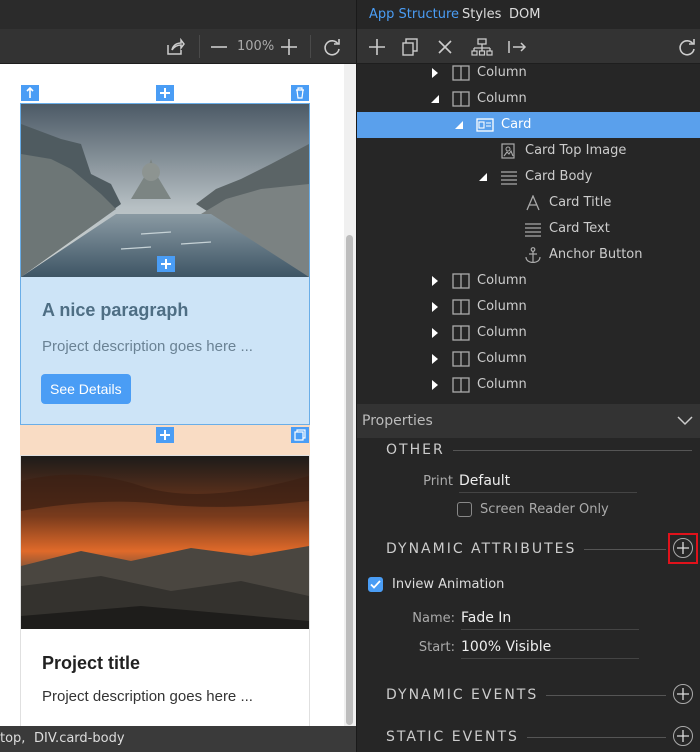  I want to click on tree-item-label: Card Top Image, so click(576, 150).